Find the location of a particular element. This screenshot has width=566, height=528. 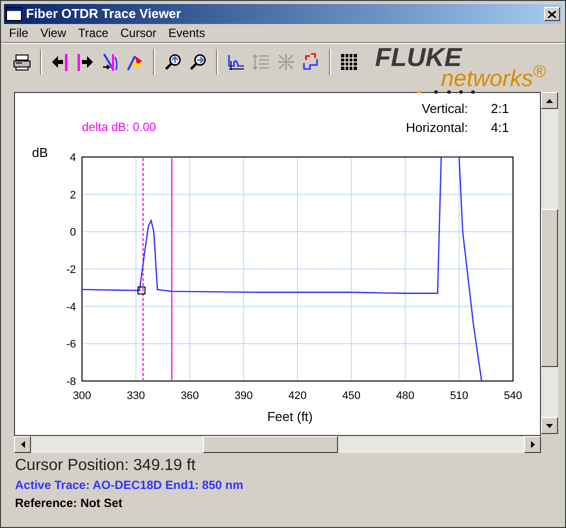

scale-value: 4:1 is located at coordinates (499, 127).